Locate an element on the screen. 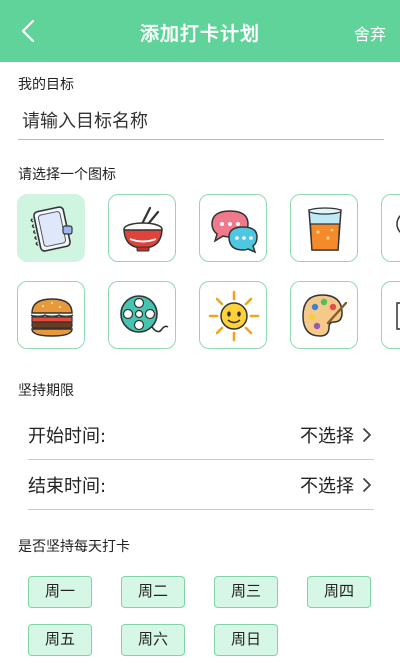 This screenshot has height=666, width=400. day-chip-sun: 周日 is located at coordinates (246, 640).